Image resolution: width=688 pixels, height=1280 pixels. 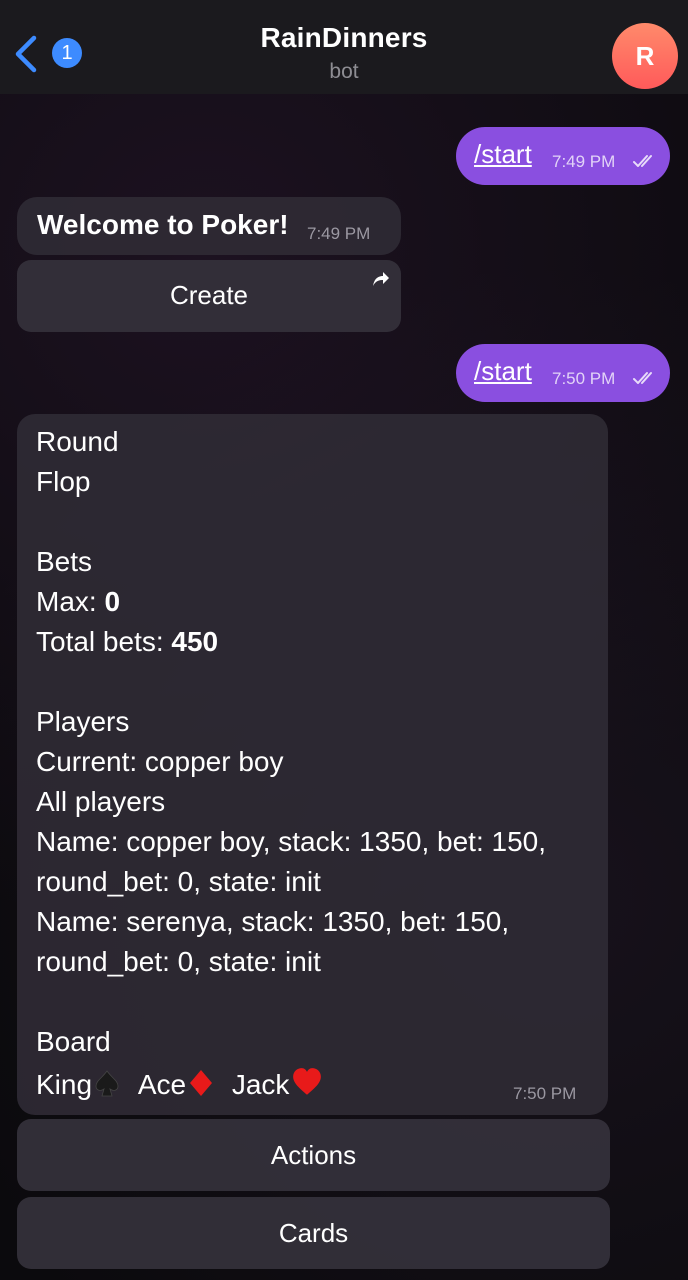 I want to click on player-1-line-2: round_bet: 0, state: init, so click(x=178, y=881).